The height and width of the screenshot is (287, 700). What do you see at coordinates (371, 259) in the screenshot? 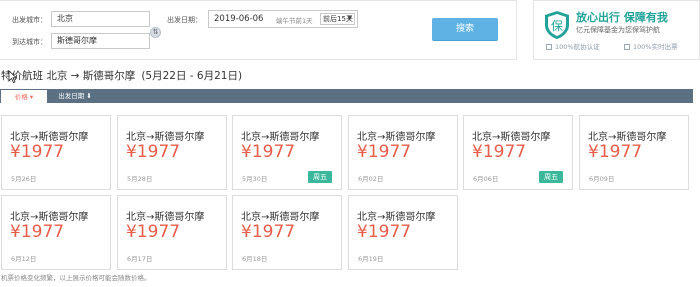
I see `flight-card-date: 6月19日` at bounding box center [371, 259].